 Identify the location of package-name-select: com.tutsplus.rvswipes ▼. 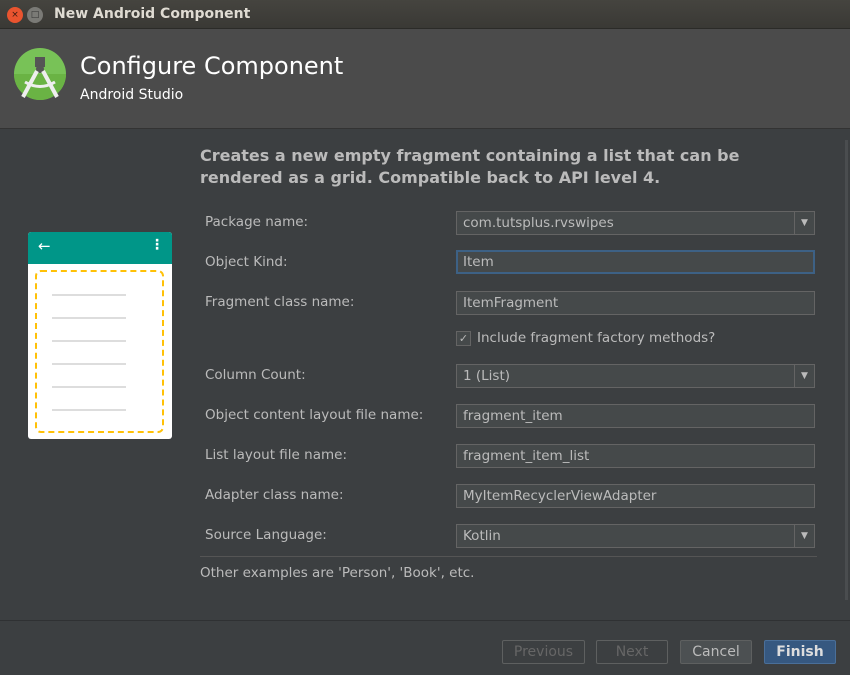
(635, 223).